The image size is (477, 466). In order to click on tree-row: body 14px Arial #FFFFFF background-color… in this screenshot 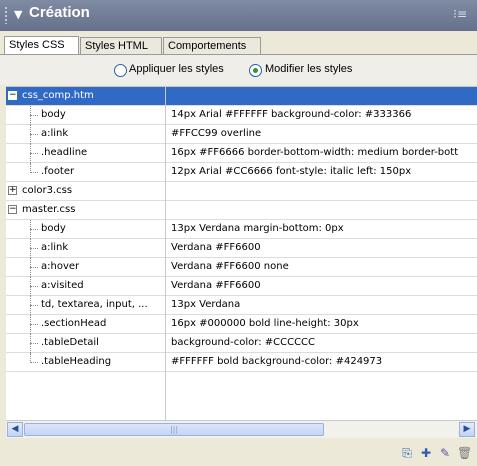, I will do `click(241, 115)`.